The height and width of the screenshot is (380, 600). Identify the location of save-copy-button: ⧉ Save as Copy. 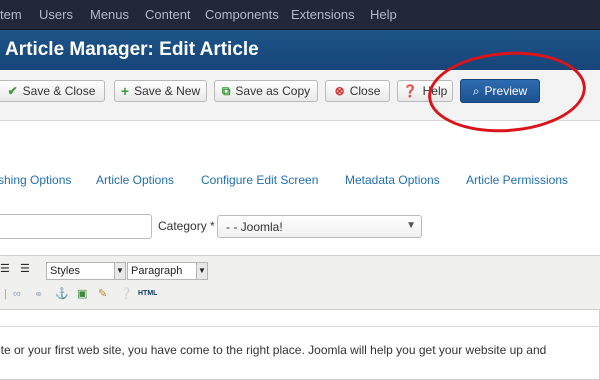
(266, 91).